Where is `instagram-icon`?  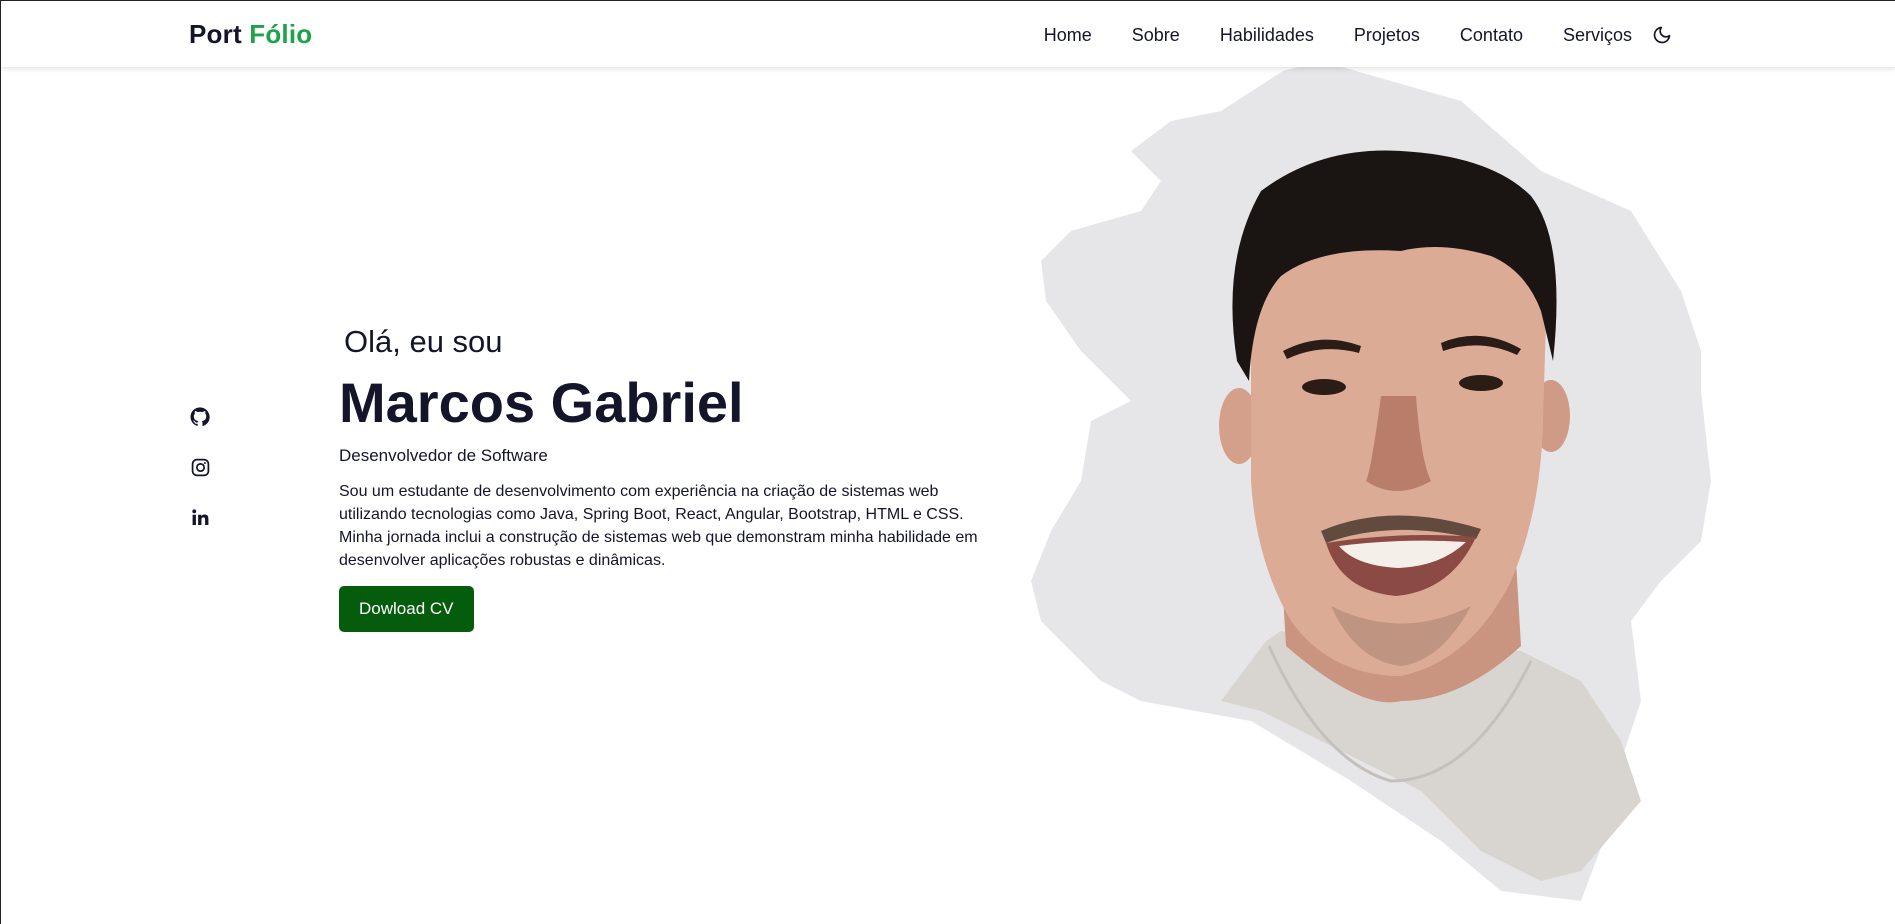
instagram-icon is located at coordinates (200, 467).